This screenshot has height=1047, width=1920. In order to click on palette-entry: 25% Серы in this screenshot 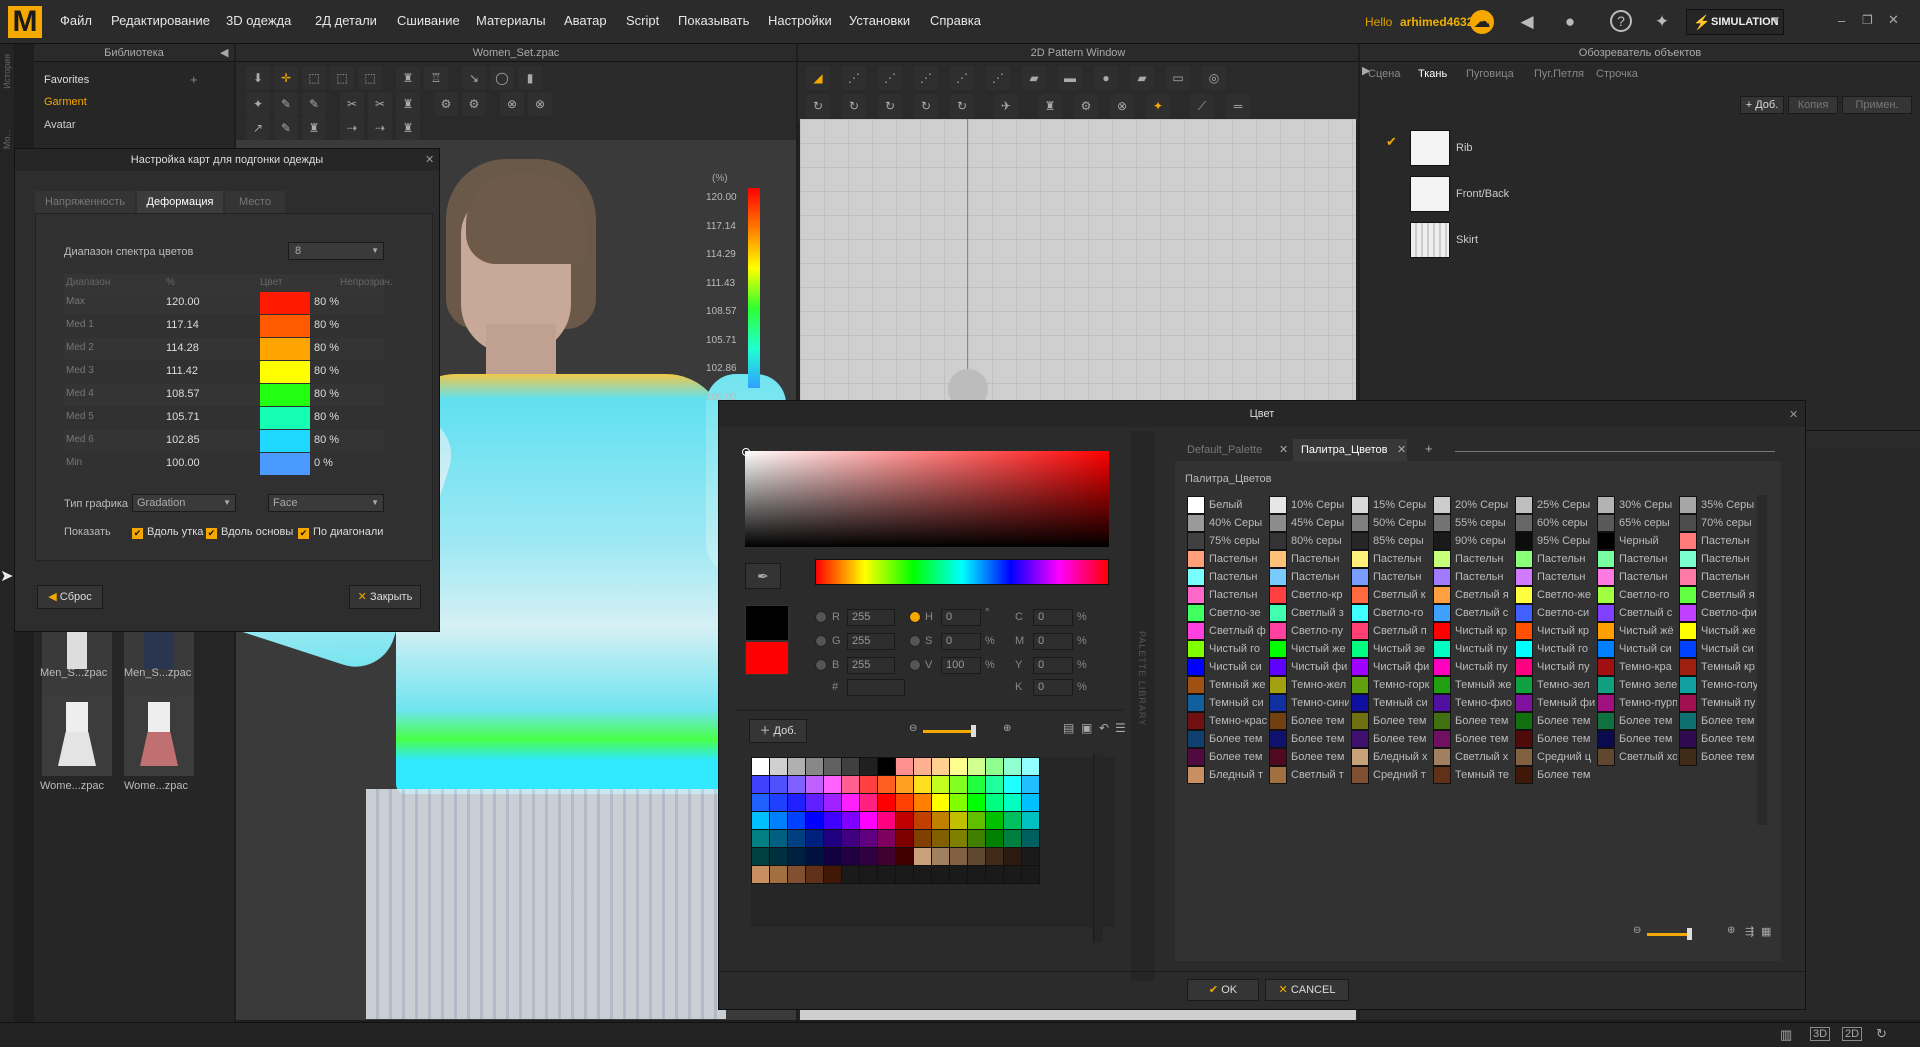, I will do `click(1555, 505)`.